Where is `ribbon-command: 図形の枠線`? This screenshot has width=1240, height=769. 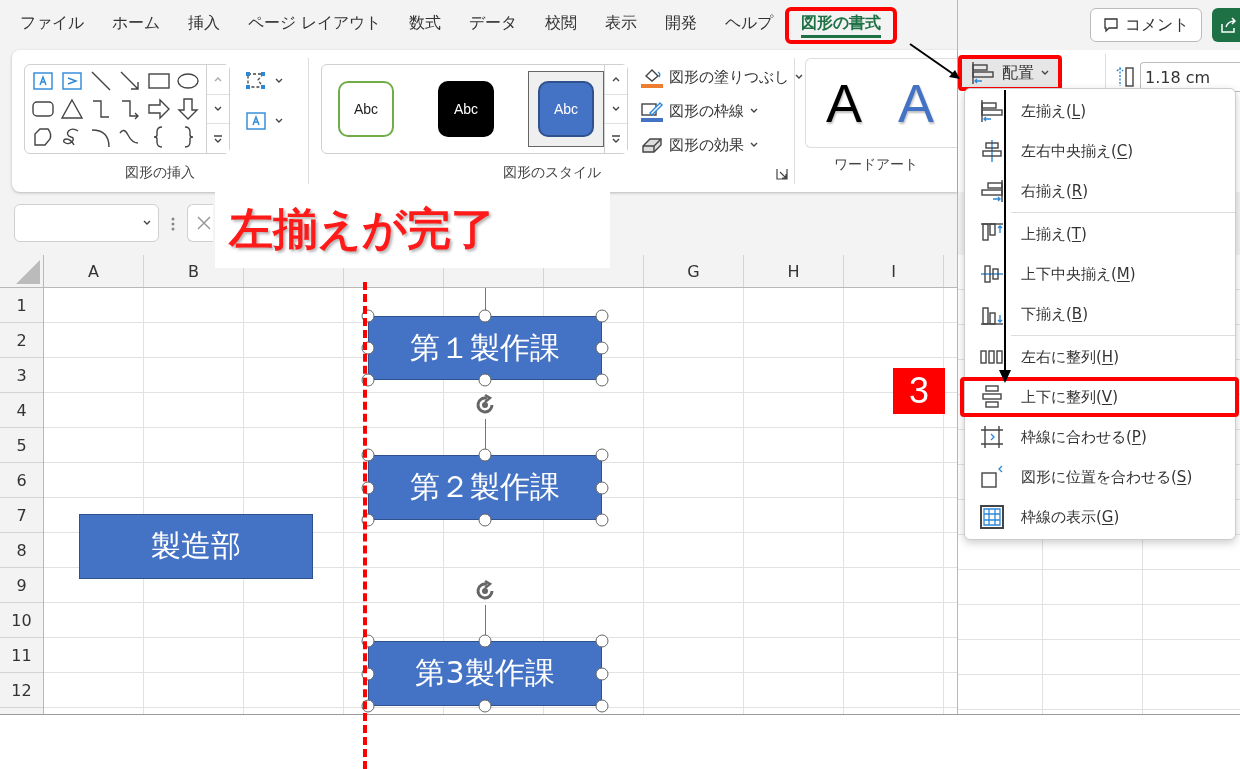
ribbon-command: 図形の枠線 is located at coordinates (722, 111).